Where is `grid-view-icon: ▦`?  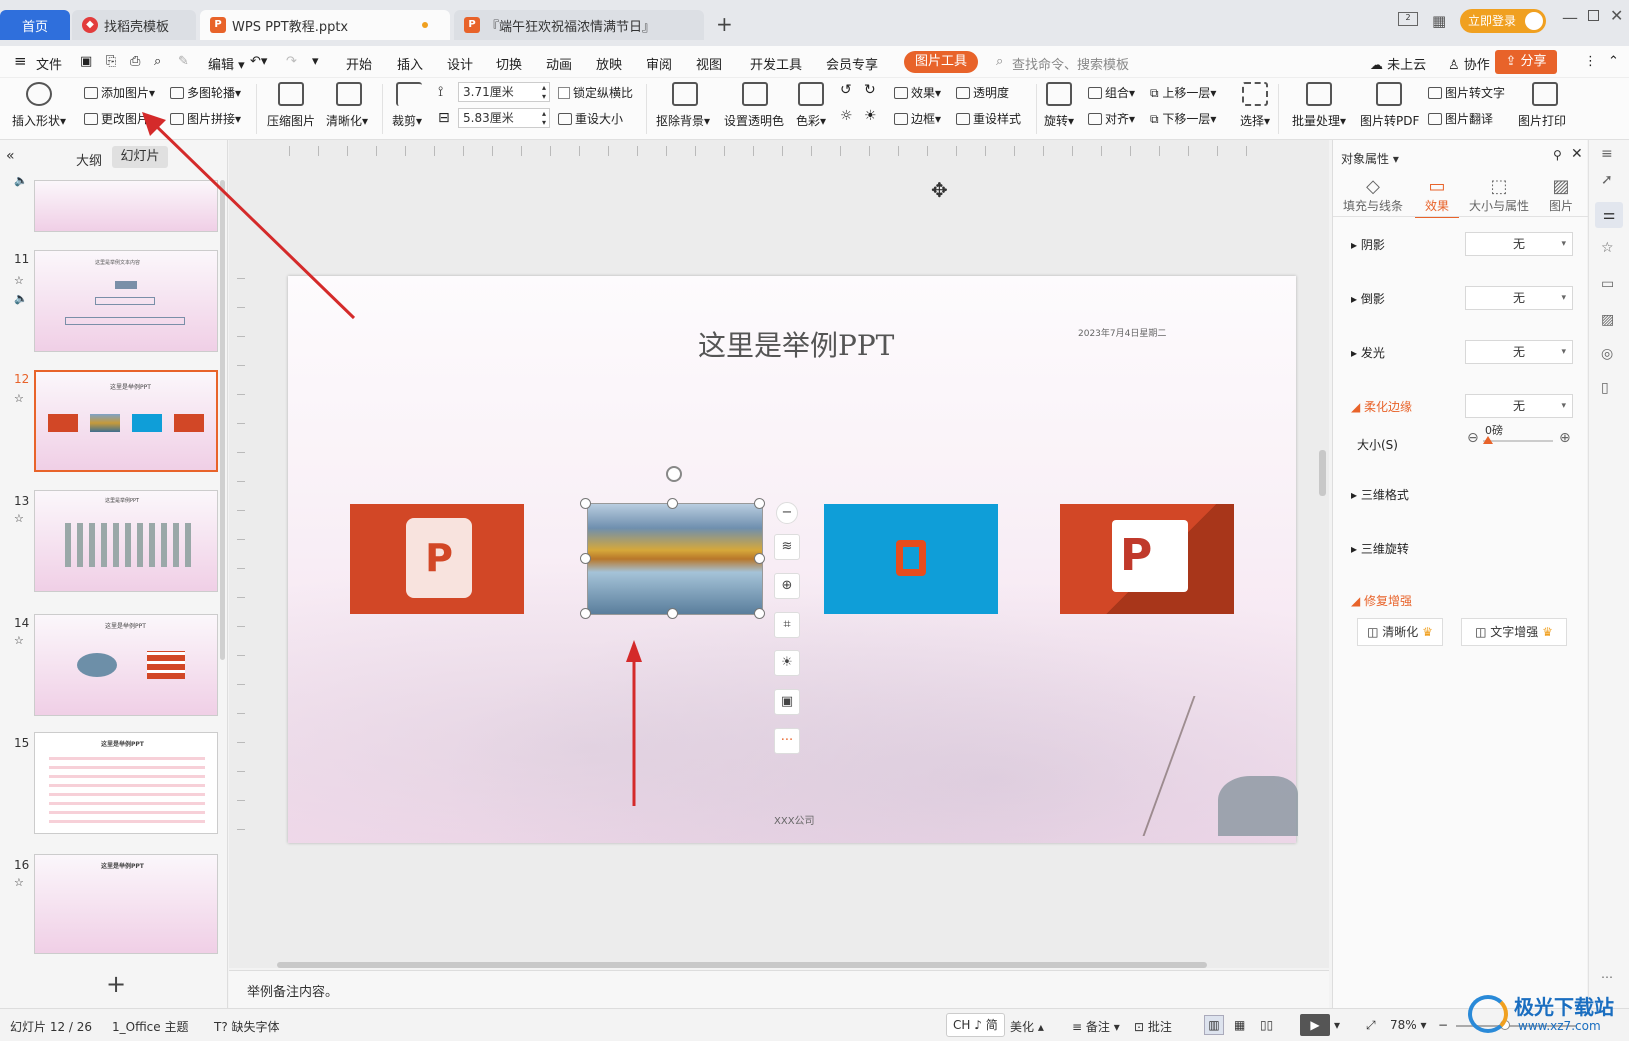
grid-view-icon: ▦ is located at coordinates (1239, 1025).